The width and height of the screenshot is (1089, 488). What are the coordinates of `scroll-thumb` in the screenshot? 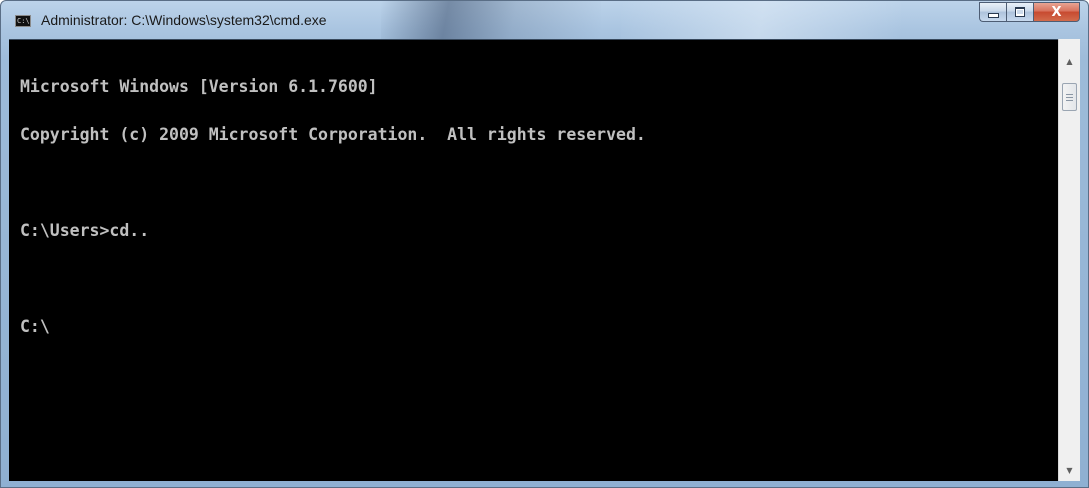 It's located at (1069, 97).